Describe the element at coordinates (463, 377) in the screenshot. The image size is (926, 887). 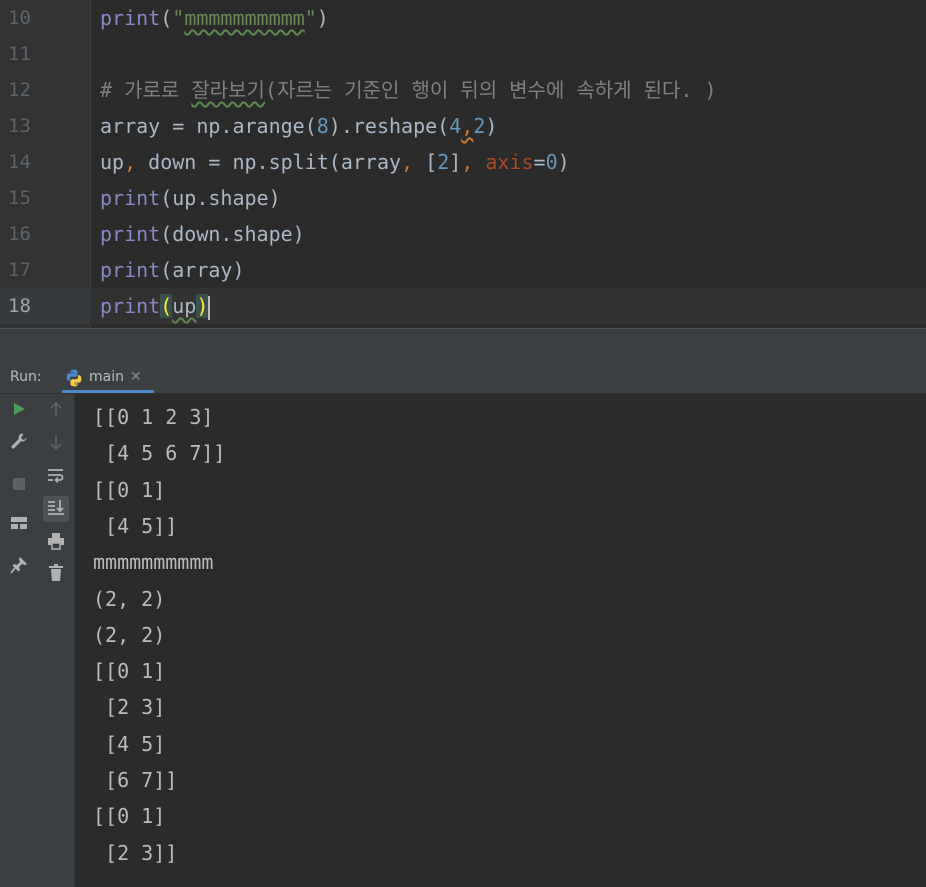
I see `run-tool-window-header: Run: main ✕` at that location.